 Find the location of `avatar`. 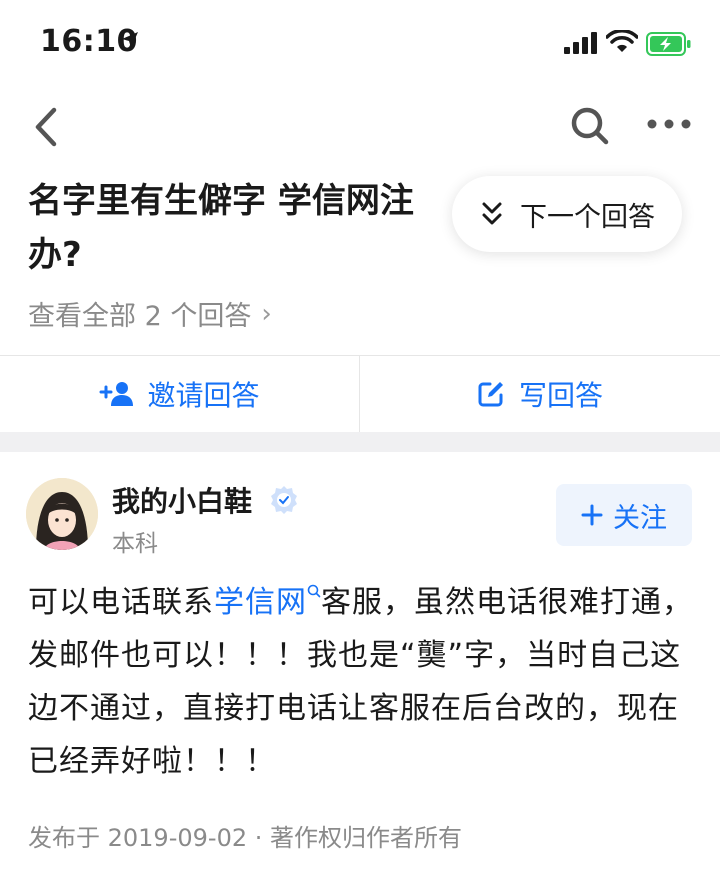

avatar is located at coordinates (62, 514).